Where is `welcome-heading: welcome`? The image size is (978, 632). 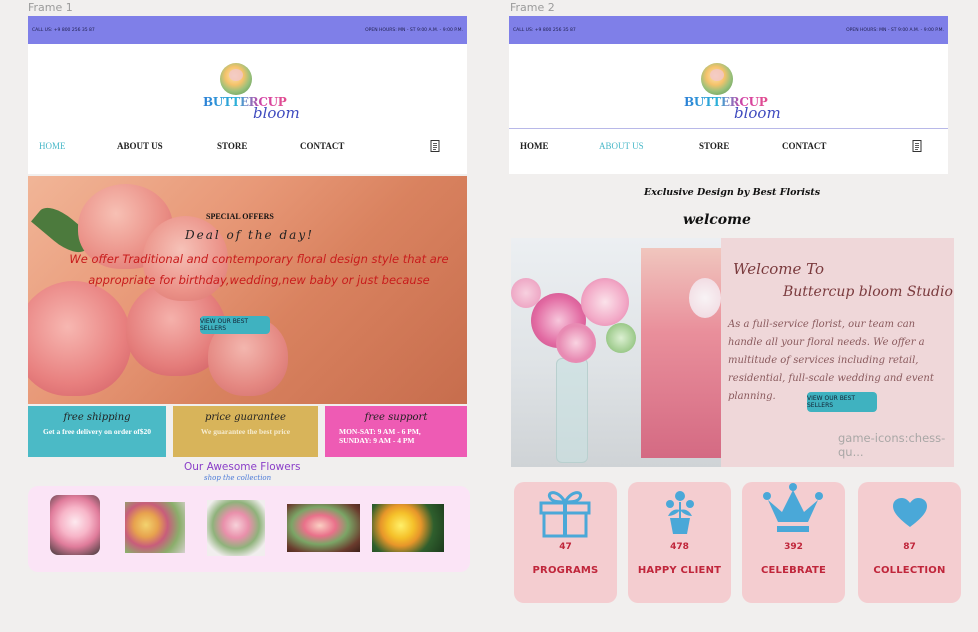
welcome-heading: welcome is located at coordinates (717, 220).